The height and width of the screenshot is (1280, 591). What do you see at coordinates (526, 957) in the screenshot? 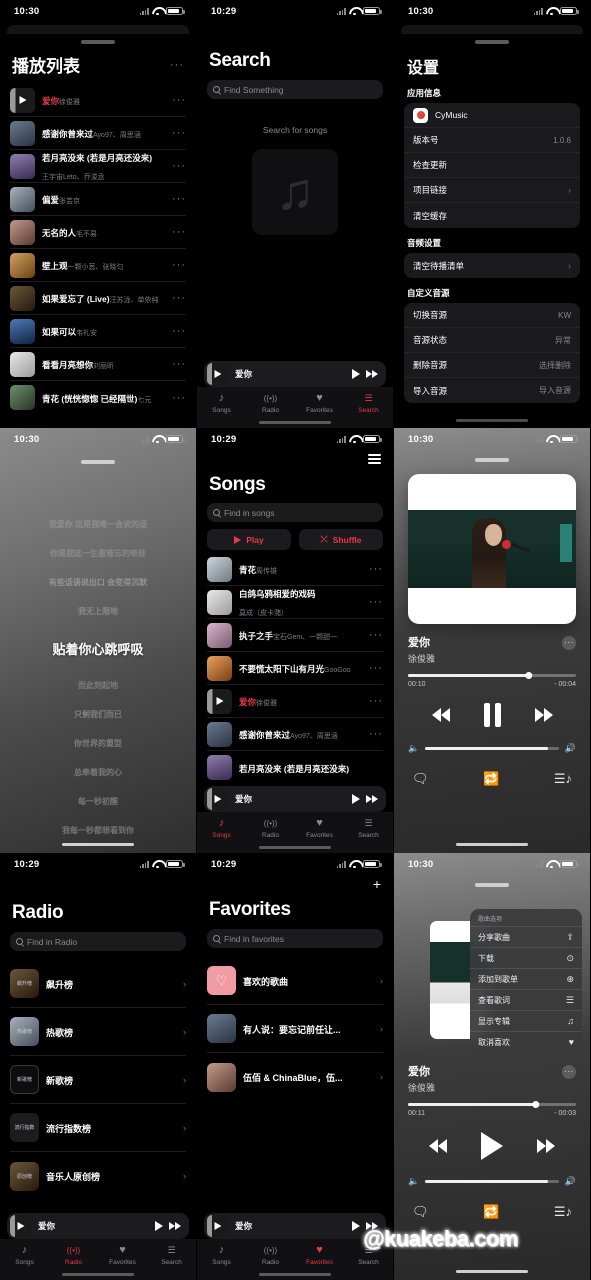
I see `menu-item-download: 下载 ⊙` at bounding box center [526, 957].